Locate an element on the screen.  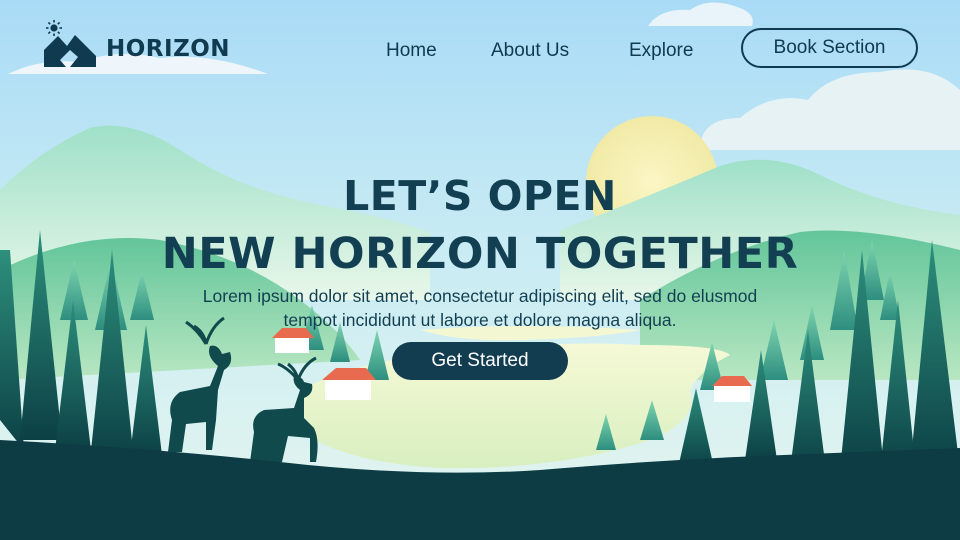
nav-link-home: Home is located at coordinates (411, 51).